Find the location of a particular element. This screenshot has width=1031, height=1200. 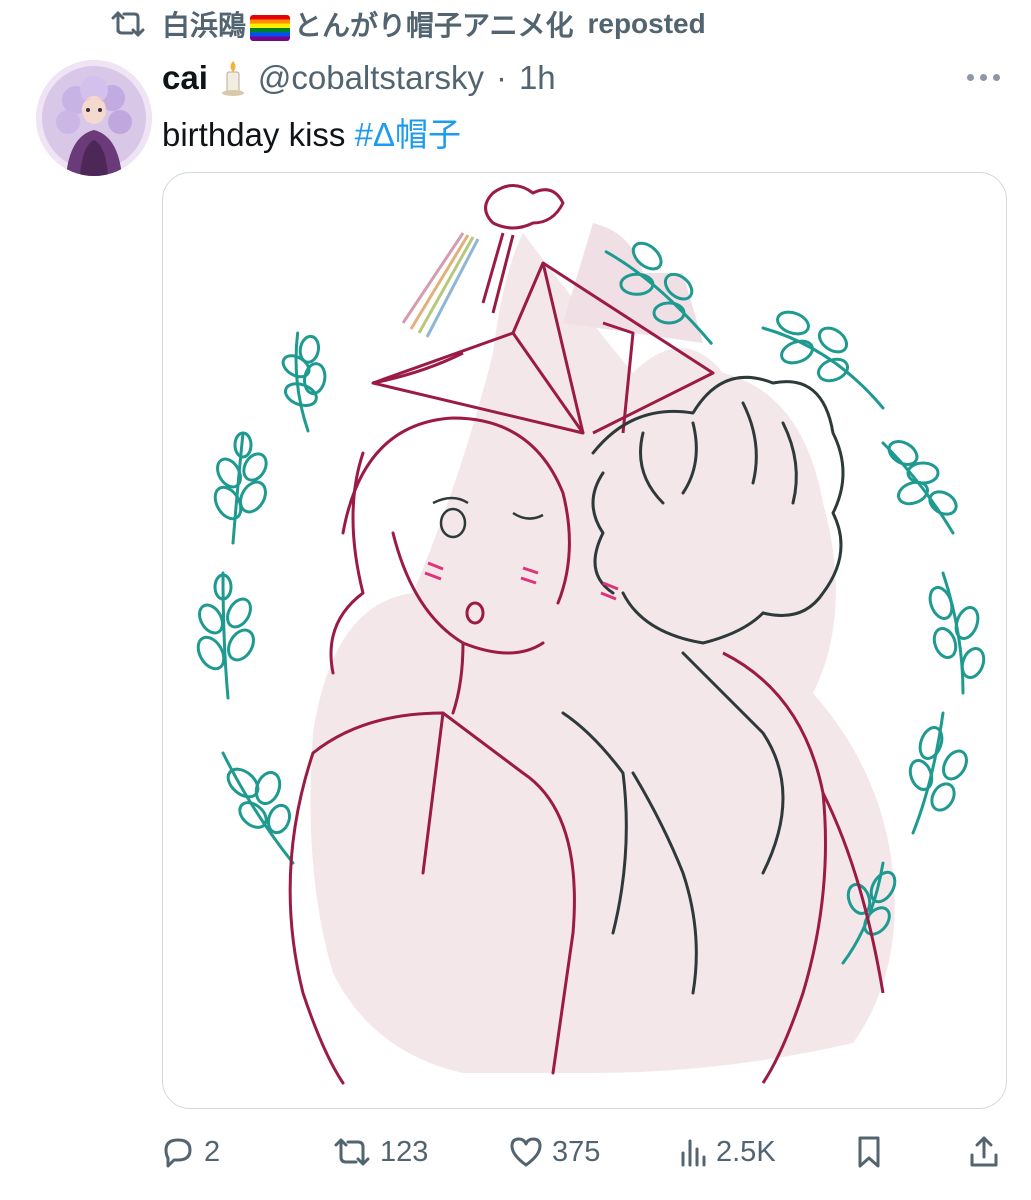

tweet-header: cai @cobaltstarsky · 1h is located at coordinates (359, 78).